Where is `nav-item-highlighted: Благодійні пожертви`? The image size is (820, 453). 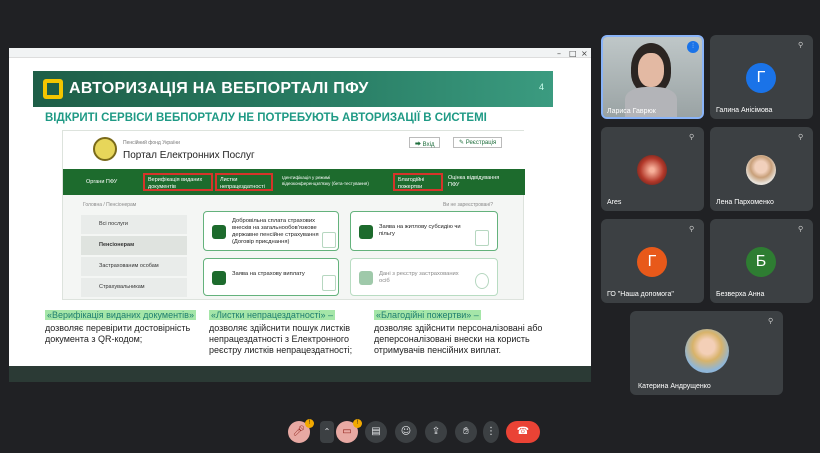 nav-item-highlighted: Благодійні пожертви is located at coordinates (418, 182).